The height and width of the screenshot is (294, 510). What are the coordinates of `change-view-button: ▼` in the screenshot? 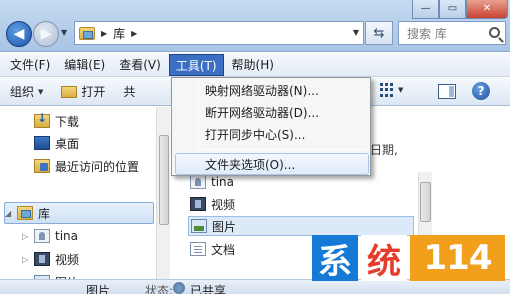 It's located at (391, 90).